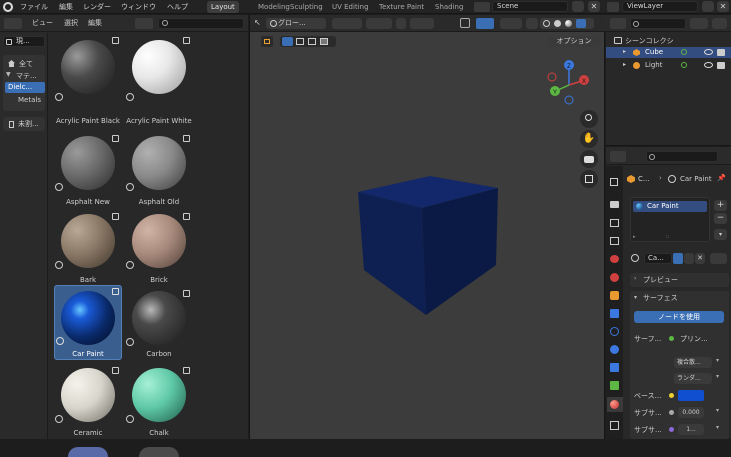  I want to click on material-tile-asphalt-new, so click(88, 164).